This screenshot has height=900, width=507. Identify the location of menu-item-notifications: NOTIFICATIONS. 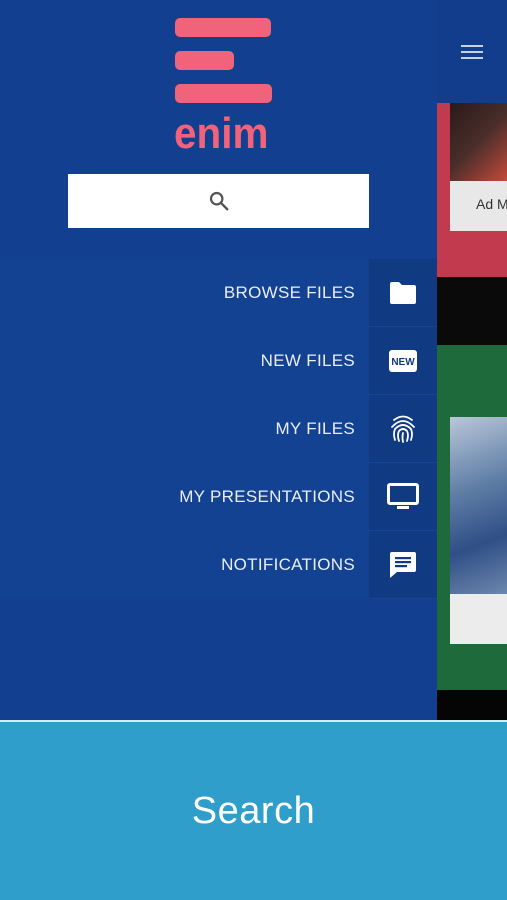
(218, 565).